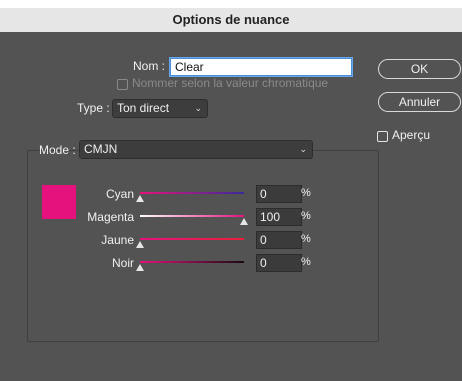 The height and width of the screenshot is (381, 462). What do you see at coordinates (110, 217) in the screenshot?
I see `channel-label: Magenta` at bounding box center [110, 217].